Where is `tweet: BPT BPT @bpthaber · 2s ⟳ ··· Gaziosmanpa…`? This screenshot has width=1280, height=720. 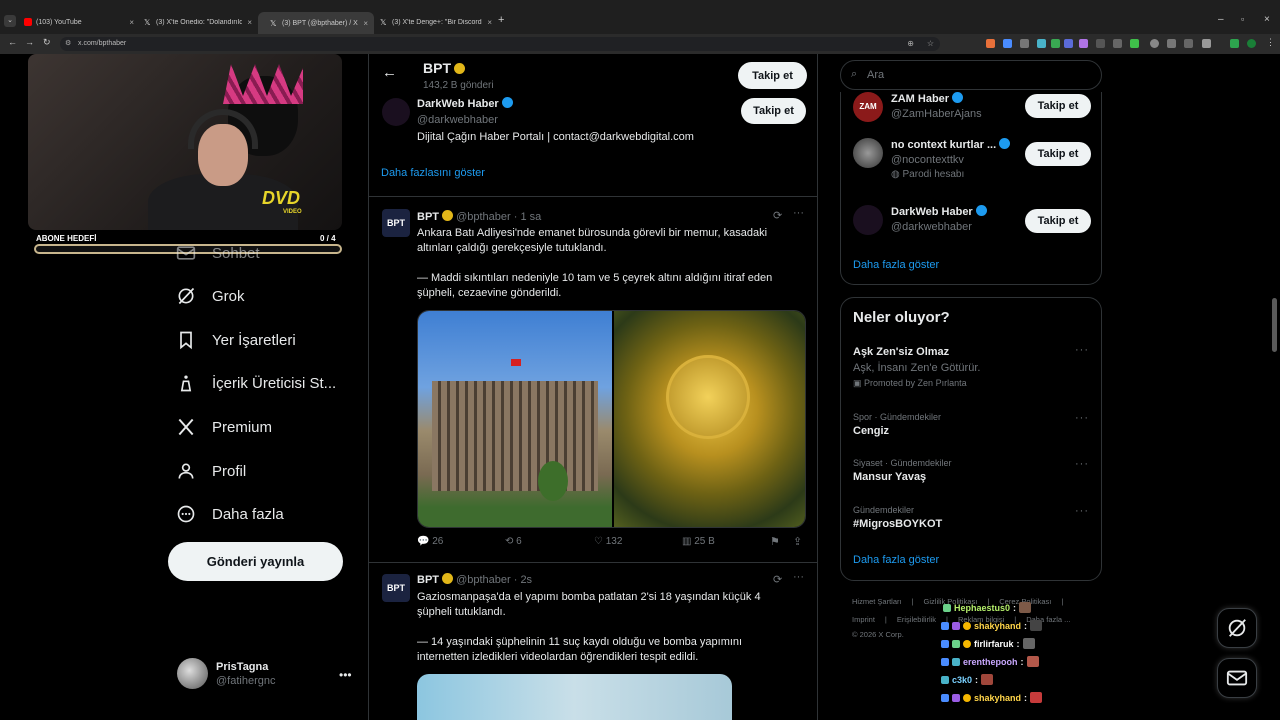
tweet: BPT BPT @bpthaber · 2s ⟳ ··· Gaziosmanpa… is located at coordinates (593, 641).